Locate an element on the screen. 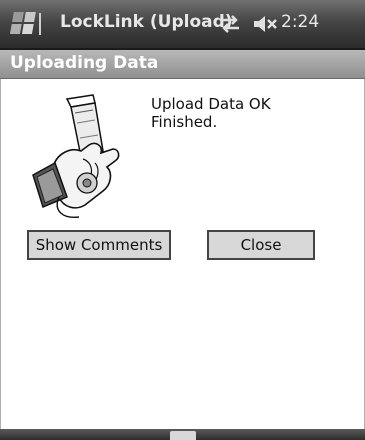 This screenshot has height=440, width=365. status-bar: LockLink (Upload) 2:24 is located at coordinates (182, 25).